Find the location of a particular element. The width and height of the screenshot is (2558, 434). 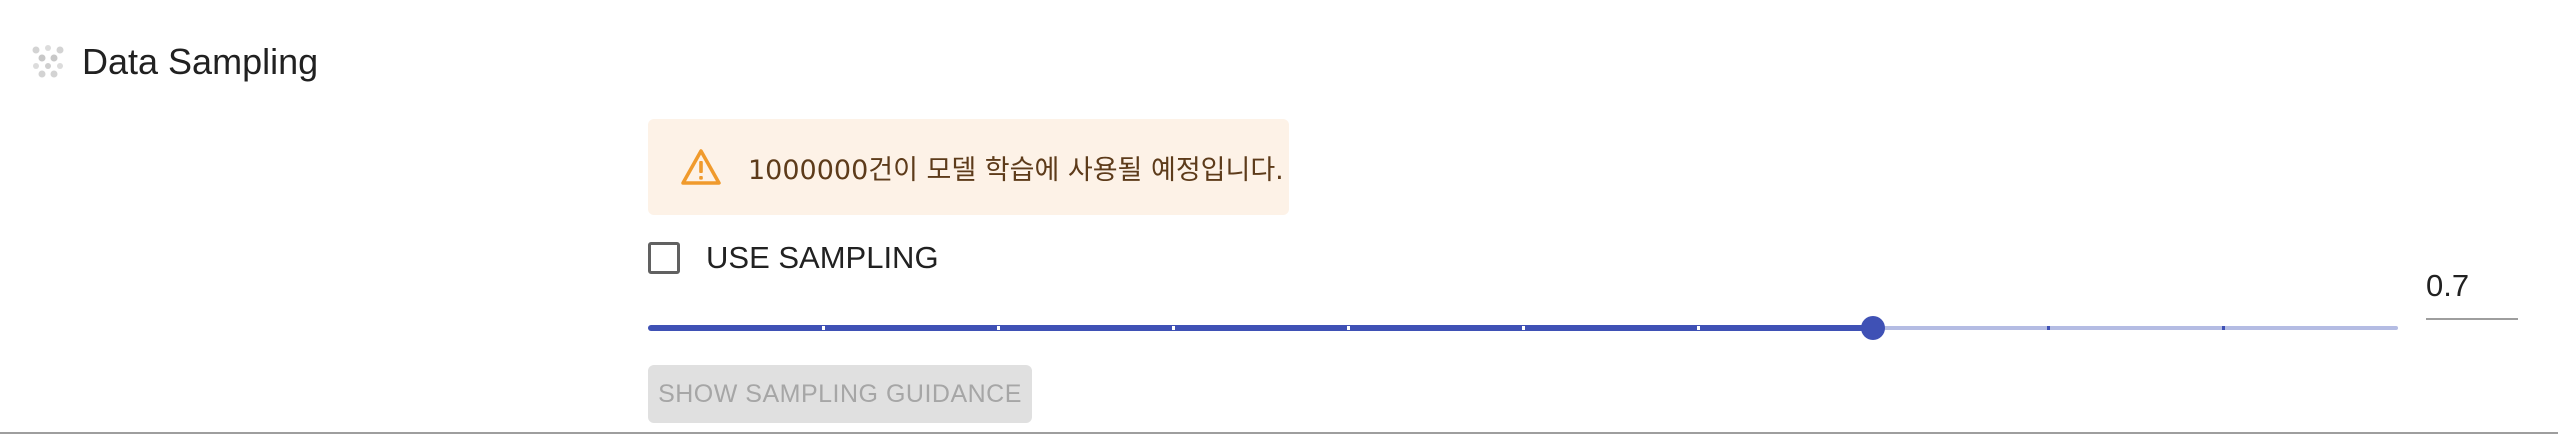

show-sampling-guidance-button: SHOW SAMPLING GUIDANCE is located at coordinates (840, 394).